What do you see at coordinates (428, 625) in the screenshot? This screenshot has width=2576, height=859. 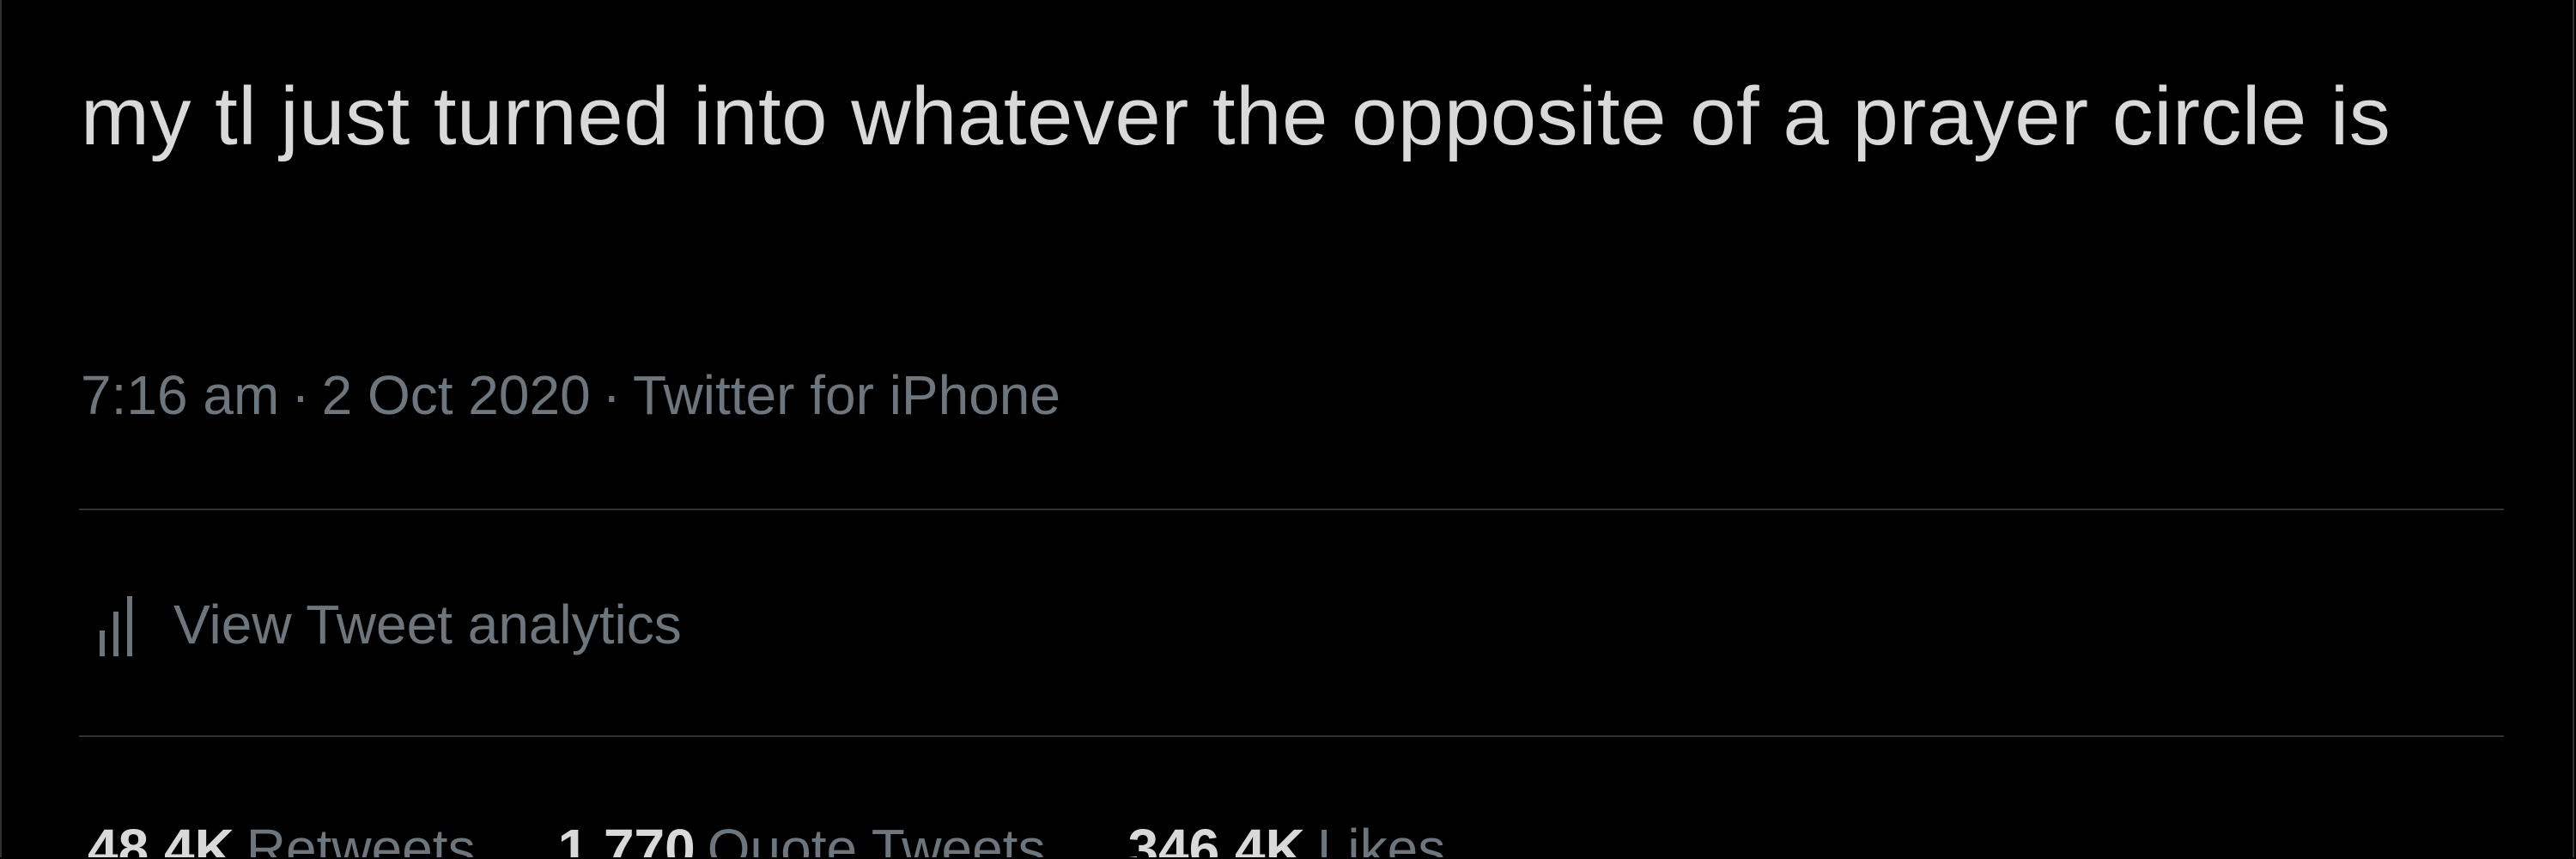 I see `analytics-label: View Tweet analytics` at bounding box center [428, 625].